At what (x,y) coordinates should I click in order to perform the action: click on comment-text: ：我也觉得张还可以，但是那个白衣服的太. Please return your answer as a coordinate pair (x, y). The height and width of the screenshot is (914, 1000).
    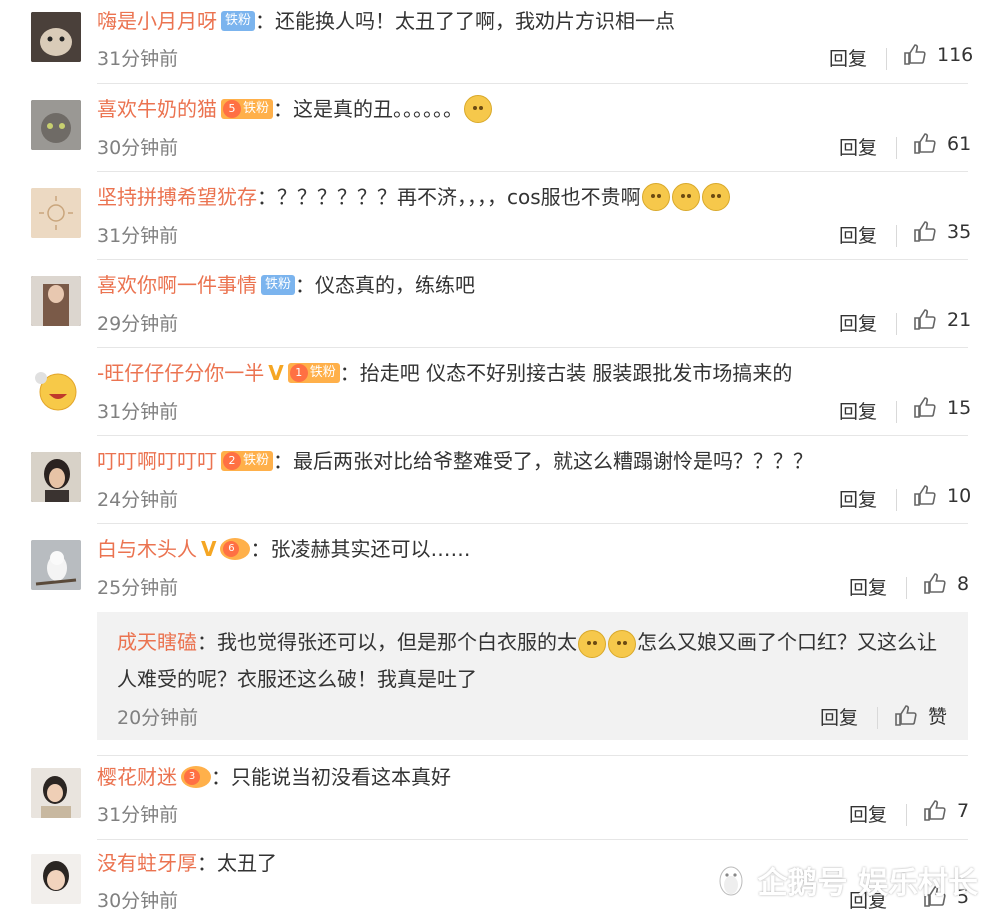
    Looking at the image, I should click on (387, 642).